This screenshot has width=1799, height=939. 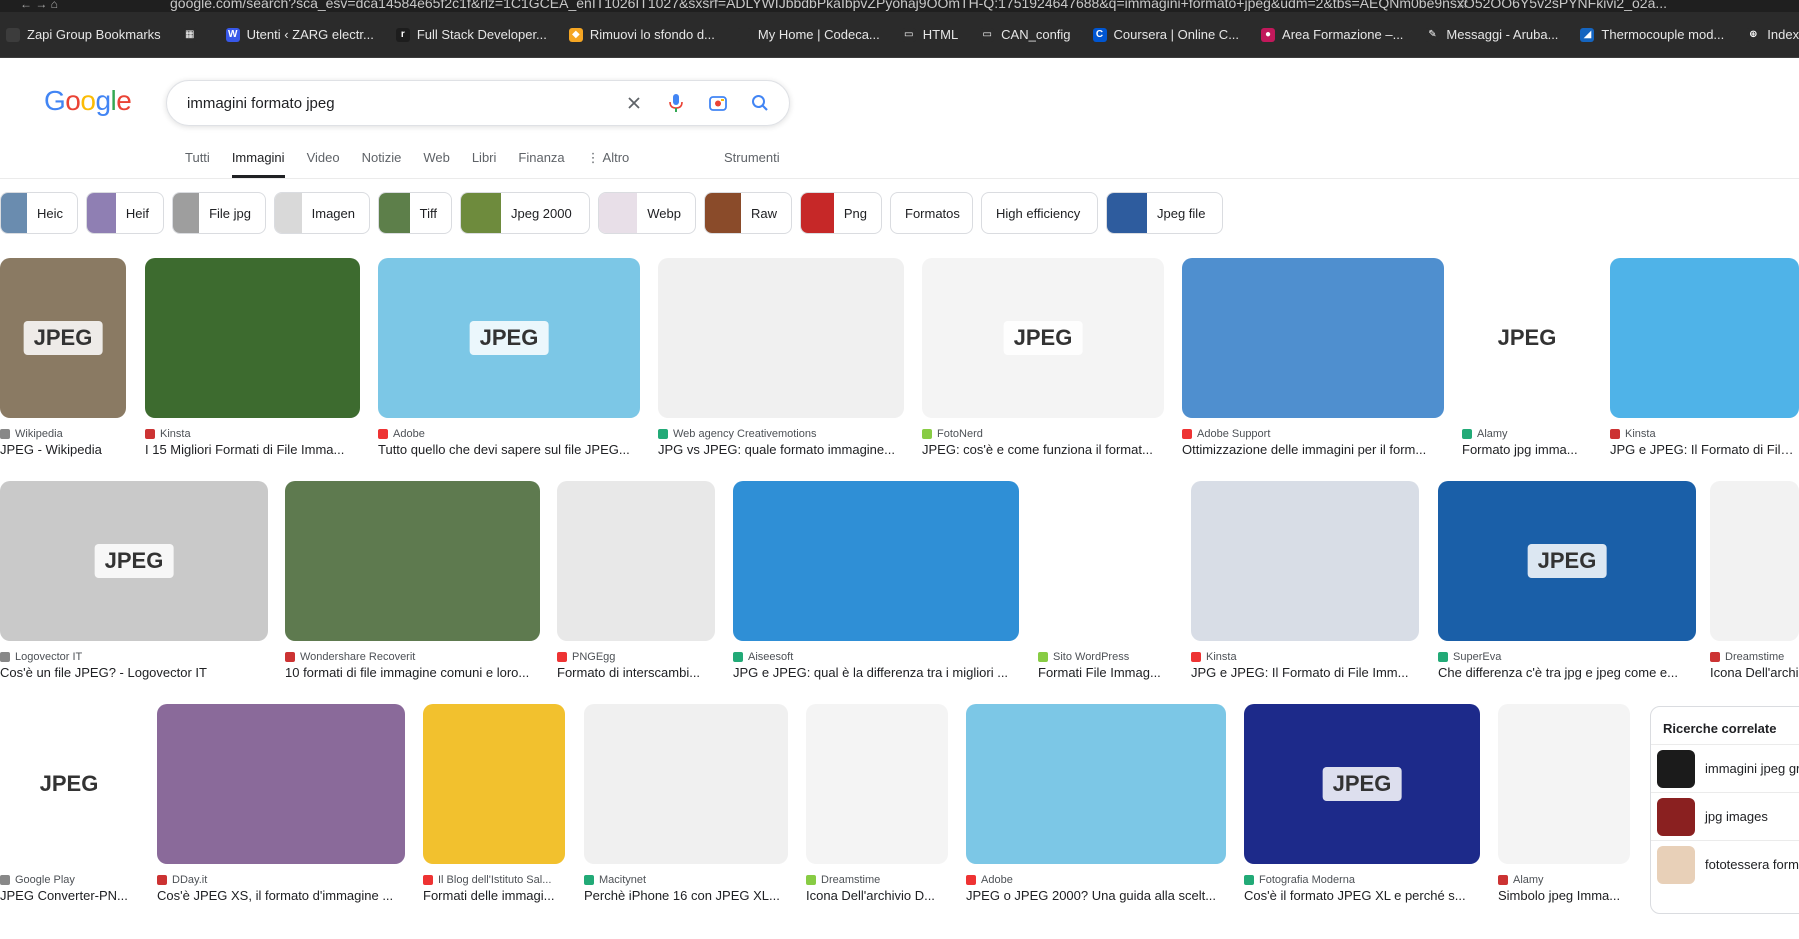 What do you see at coordinates (407, 103) in the screenshot?
I see `search-input` at bounding box center [407, 103].